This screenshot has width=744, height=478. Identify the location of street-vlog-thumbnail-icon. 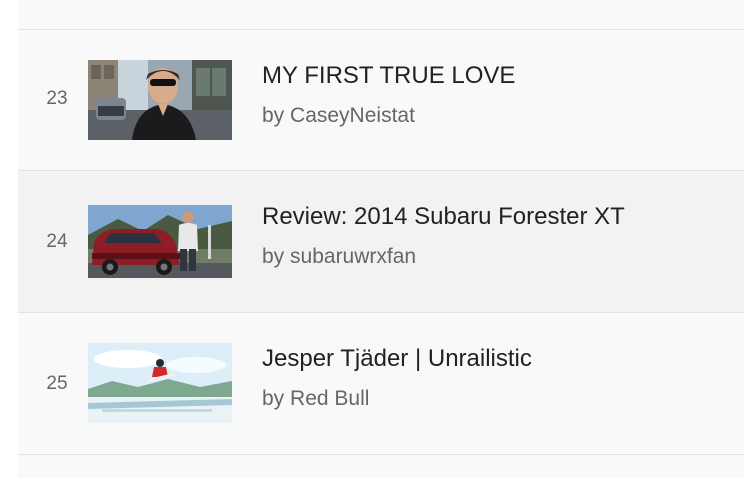
(160, 100).